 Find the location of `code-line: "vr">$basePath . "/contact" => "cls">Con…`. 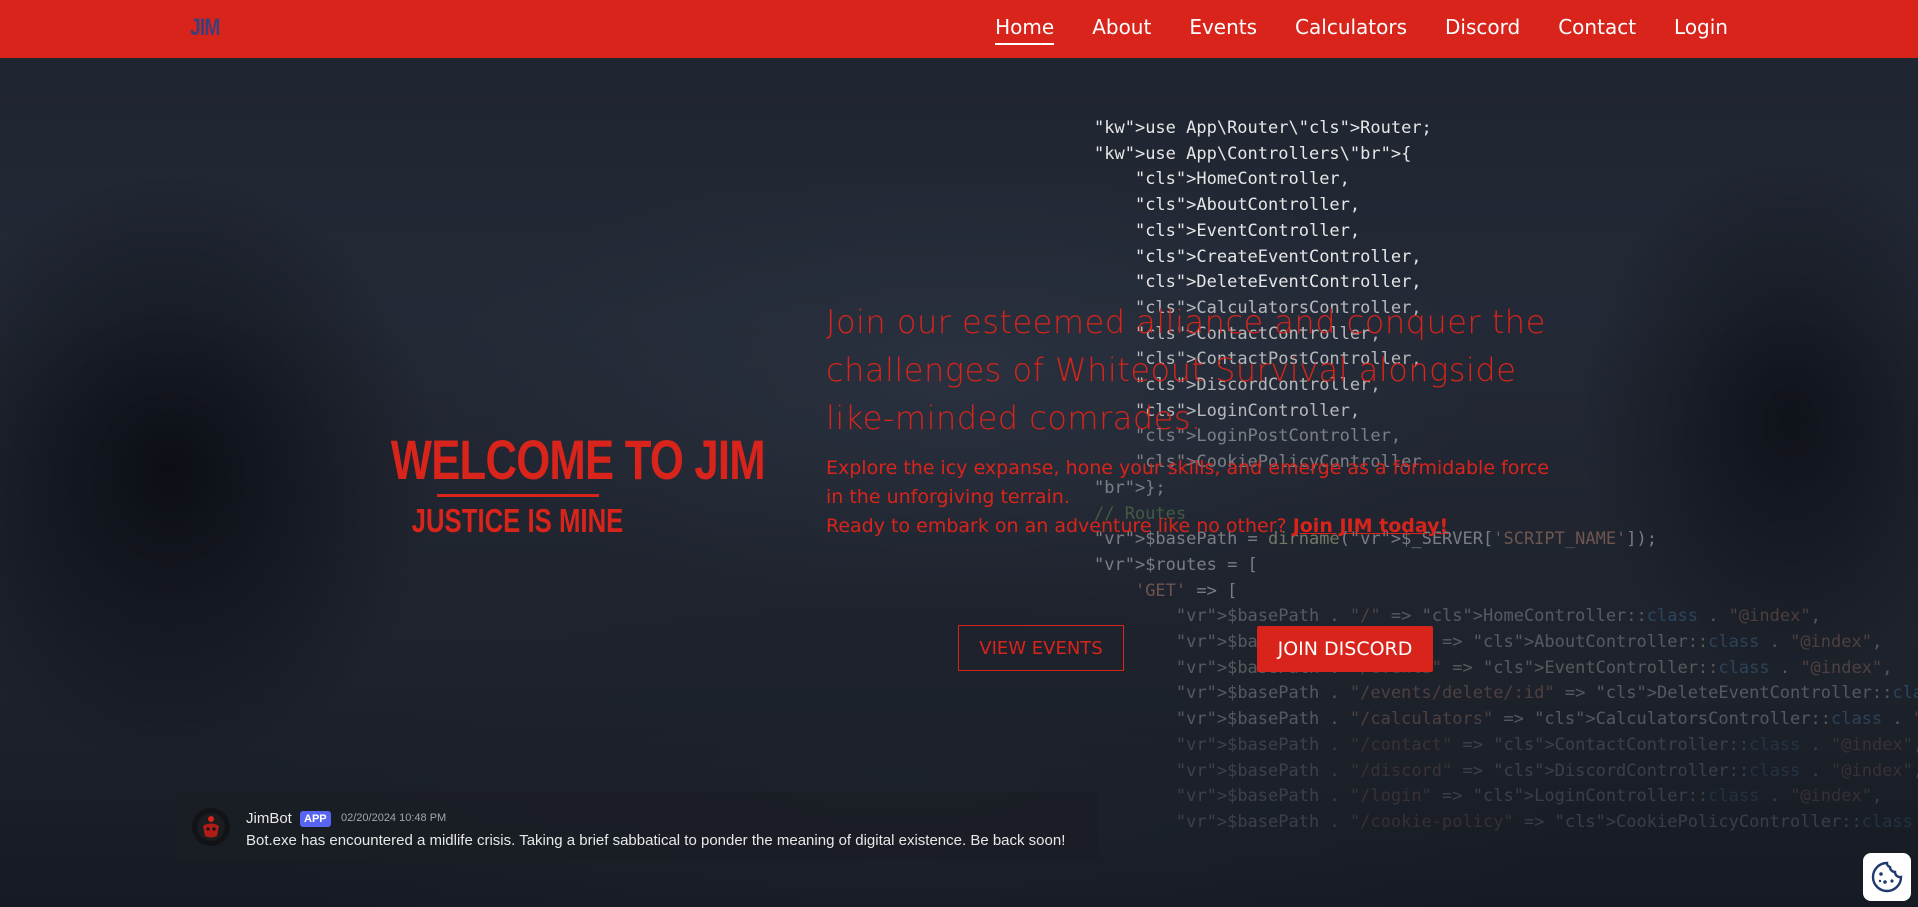

code-line: "vr">$basePath . "/contact" => "cls">Con… is located at coordinates (1546, 744).